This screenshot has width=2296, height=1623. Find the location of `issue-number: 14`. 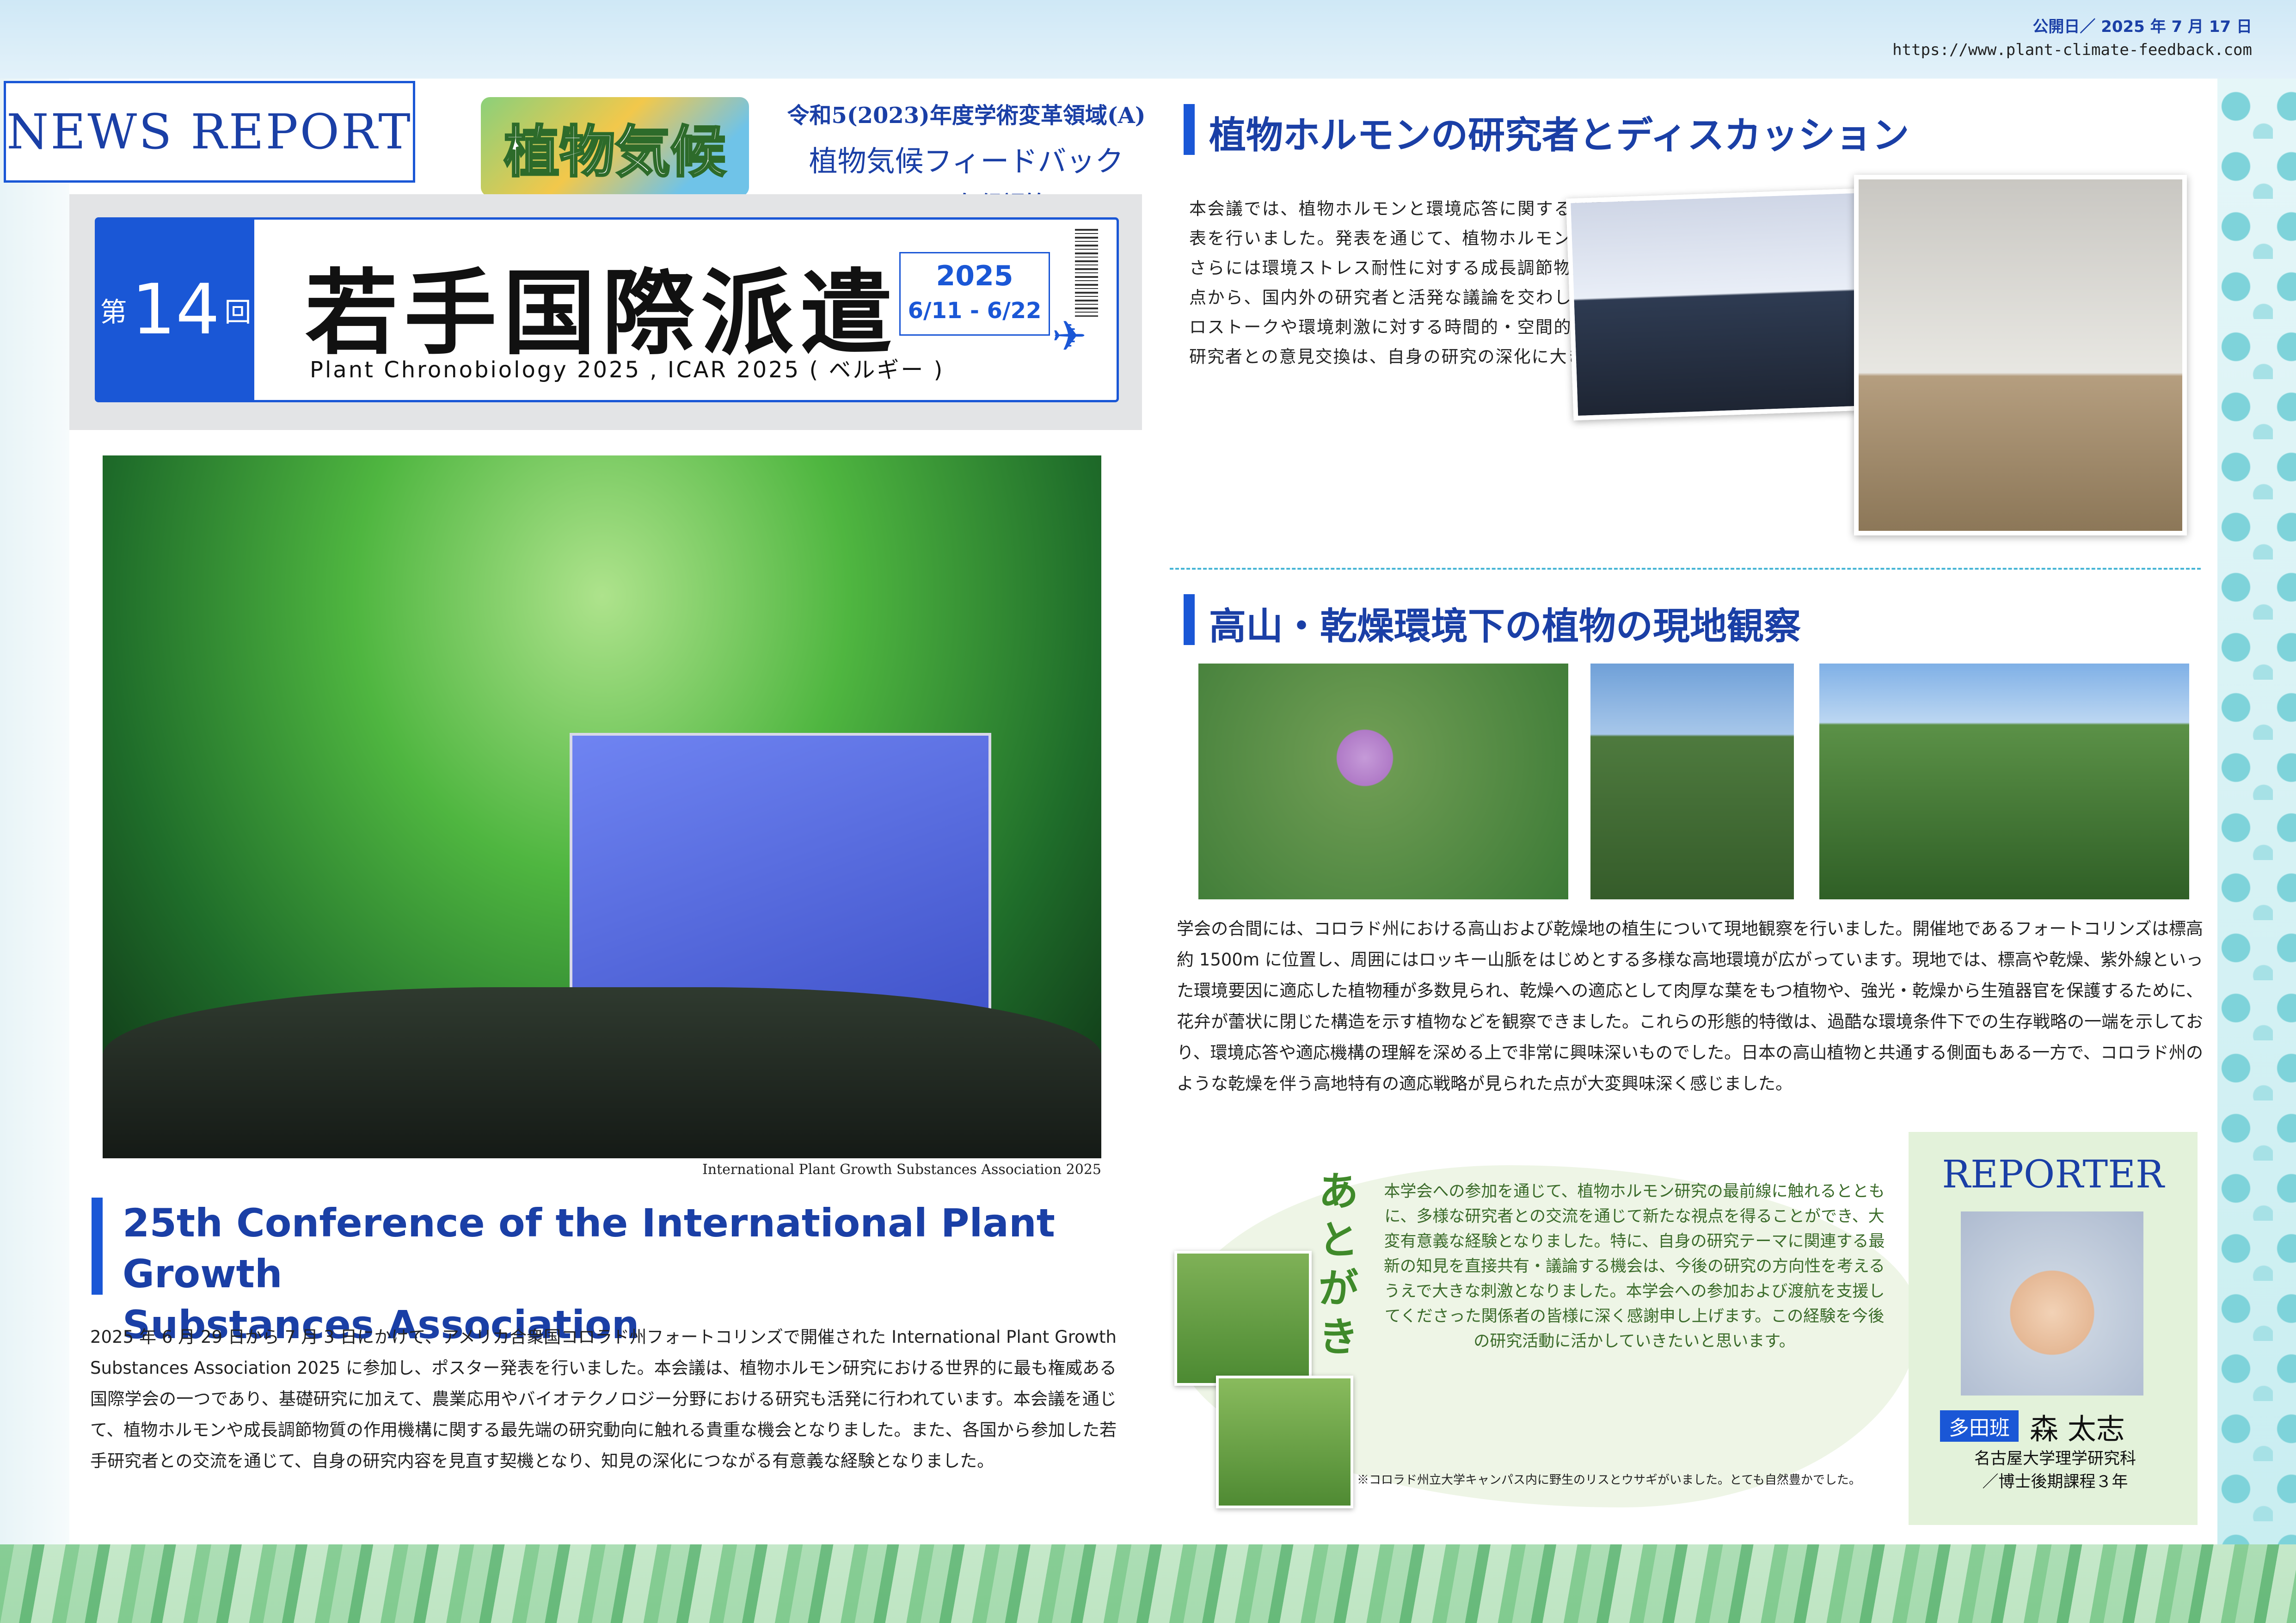

issue-number: 14 is located at coordinates (175, 310).